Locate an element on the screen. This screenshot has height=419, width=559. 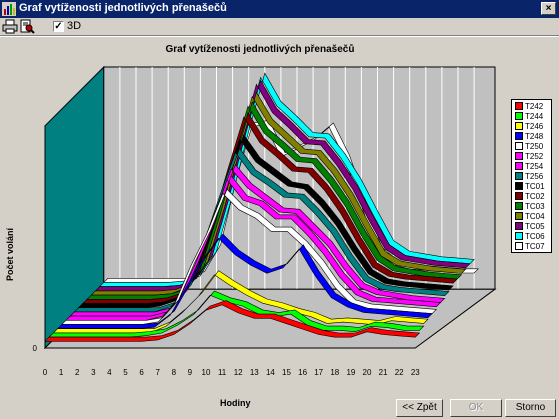
checkmark-icon: ✓ is located at coordinates (58, 26).